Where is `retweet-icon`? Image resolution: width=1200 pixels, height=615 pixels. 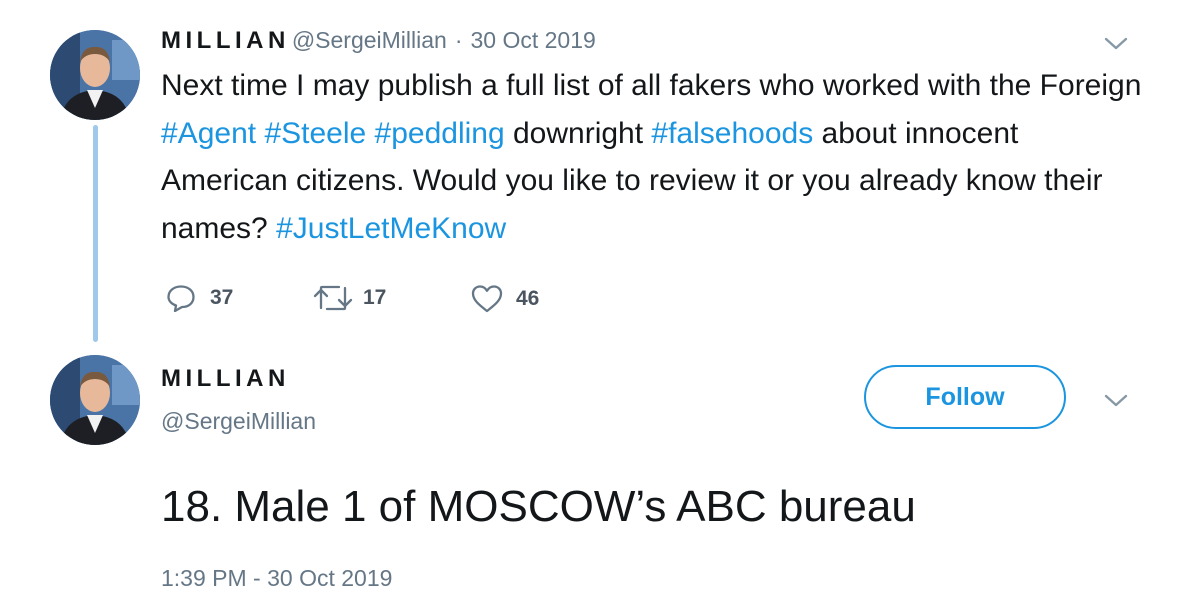
retweet-icon is located at coordinates (333, 298).